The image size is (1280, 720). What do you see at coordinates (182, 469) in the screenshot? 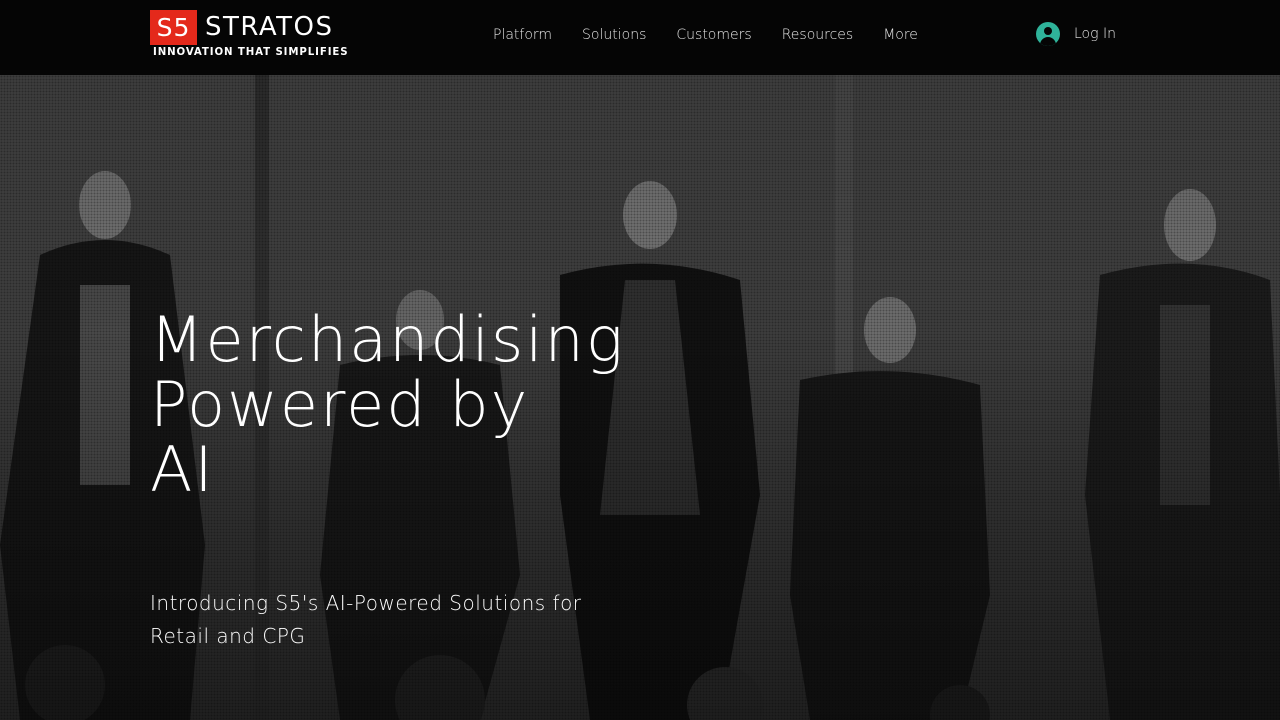
I see `hero-title-line: AI` at bounding box center [182, 469].